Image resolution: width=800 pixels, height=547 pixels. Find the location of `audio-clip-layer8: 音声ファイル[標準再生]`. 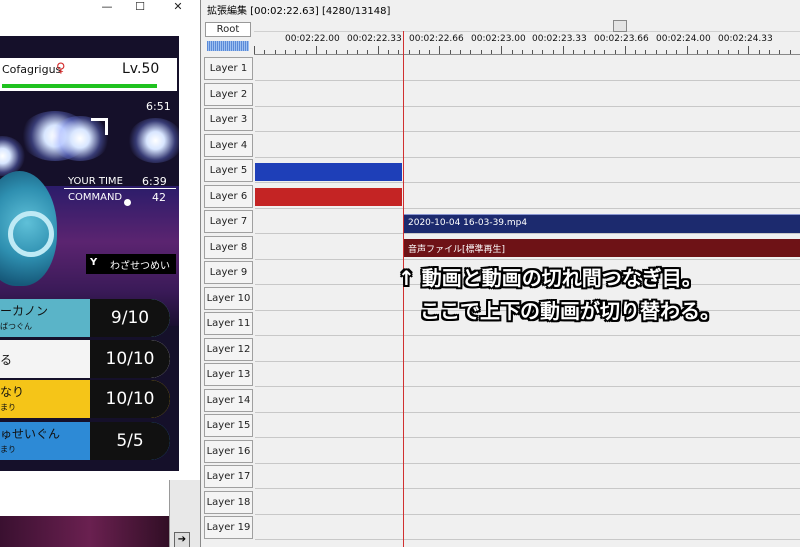

audio-clip-layer8: 音声ファイル[標準再生] is located at coordinates (601, 248).